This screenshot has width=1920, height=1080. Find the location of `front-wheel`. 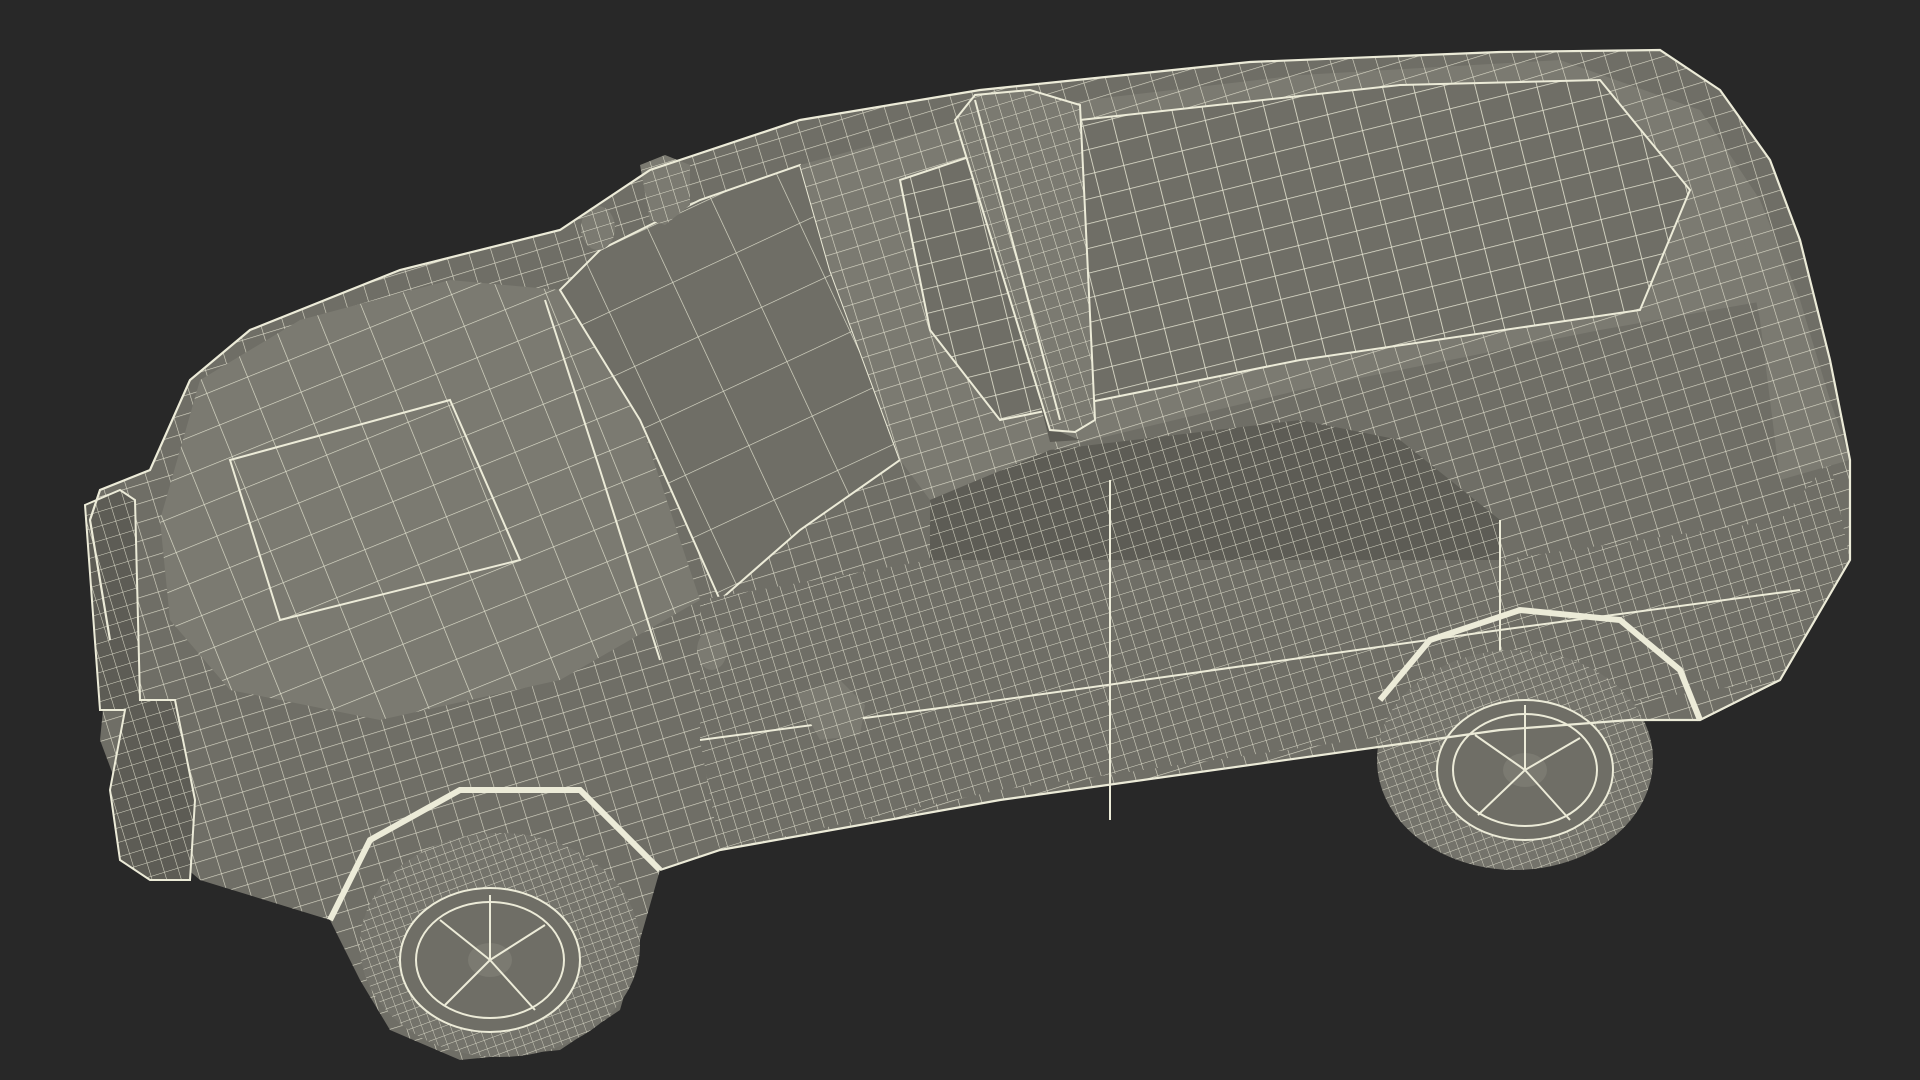

front-wheel is located at coordinates (500, 945).